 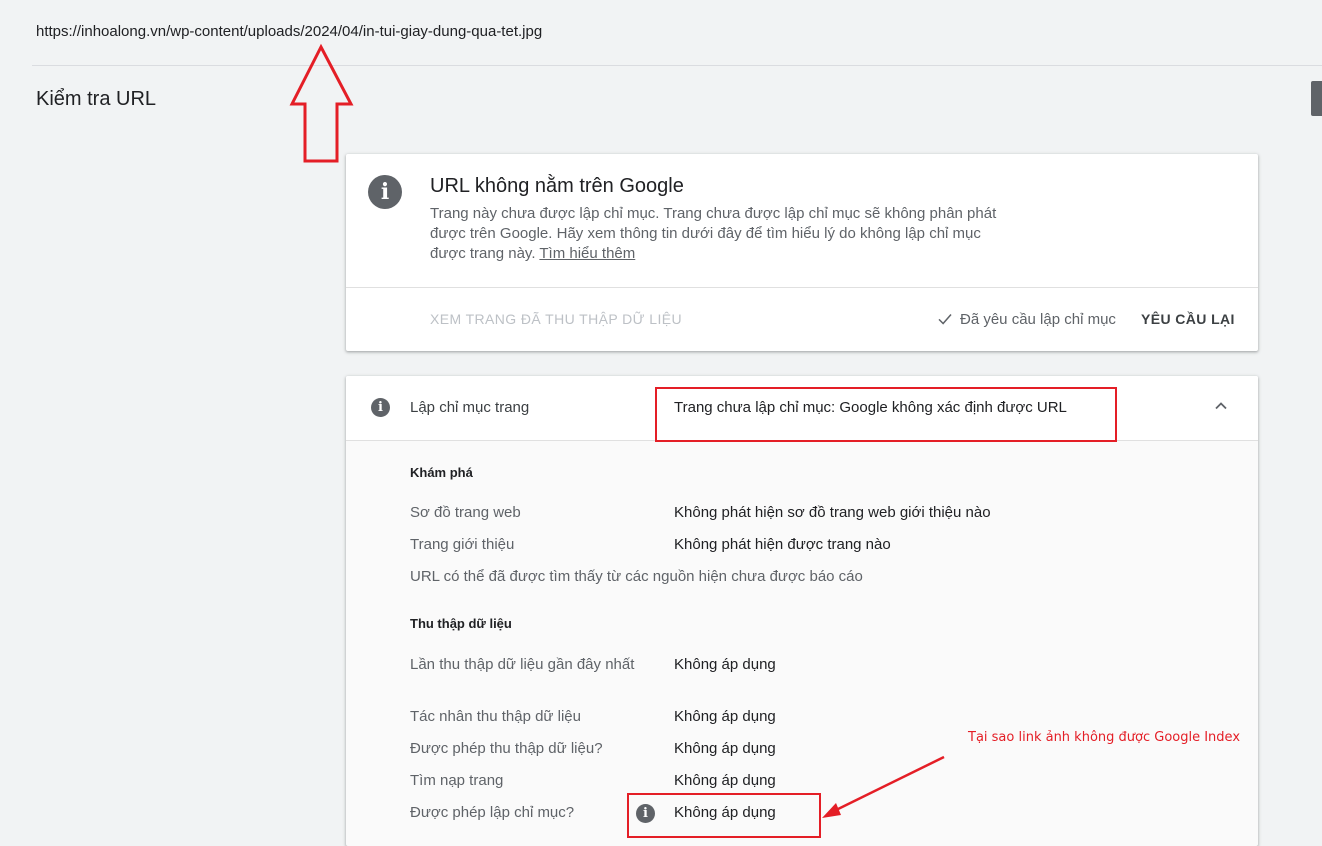 I want to click on arrow-up-icon, so click(x=321, y=103).